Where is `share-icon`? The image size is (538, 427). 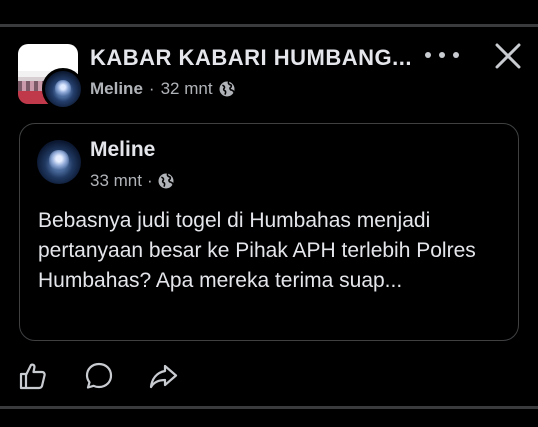 share-icon is located at coordinates (163, 376).